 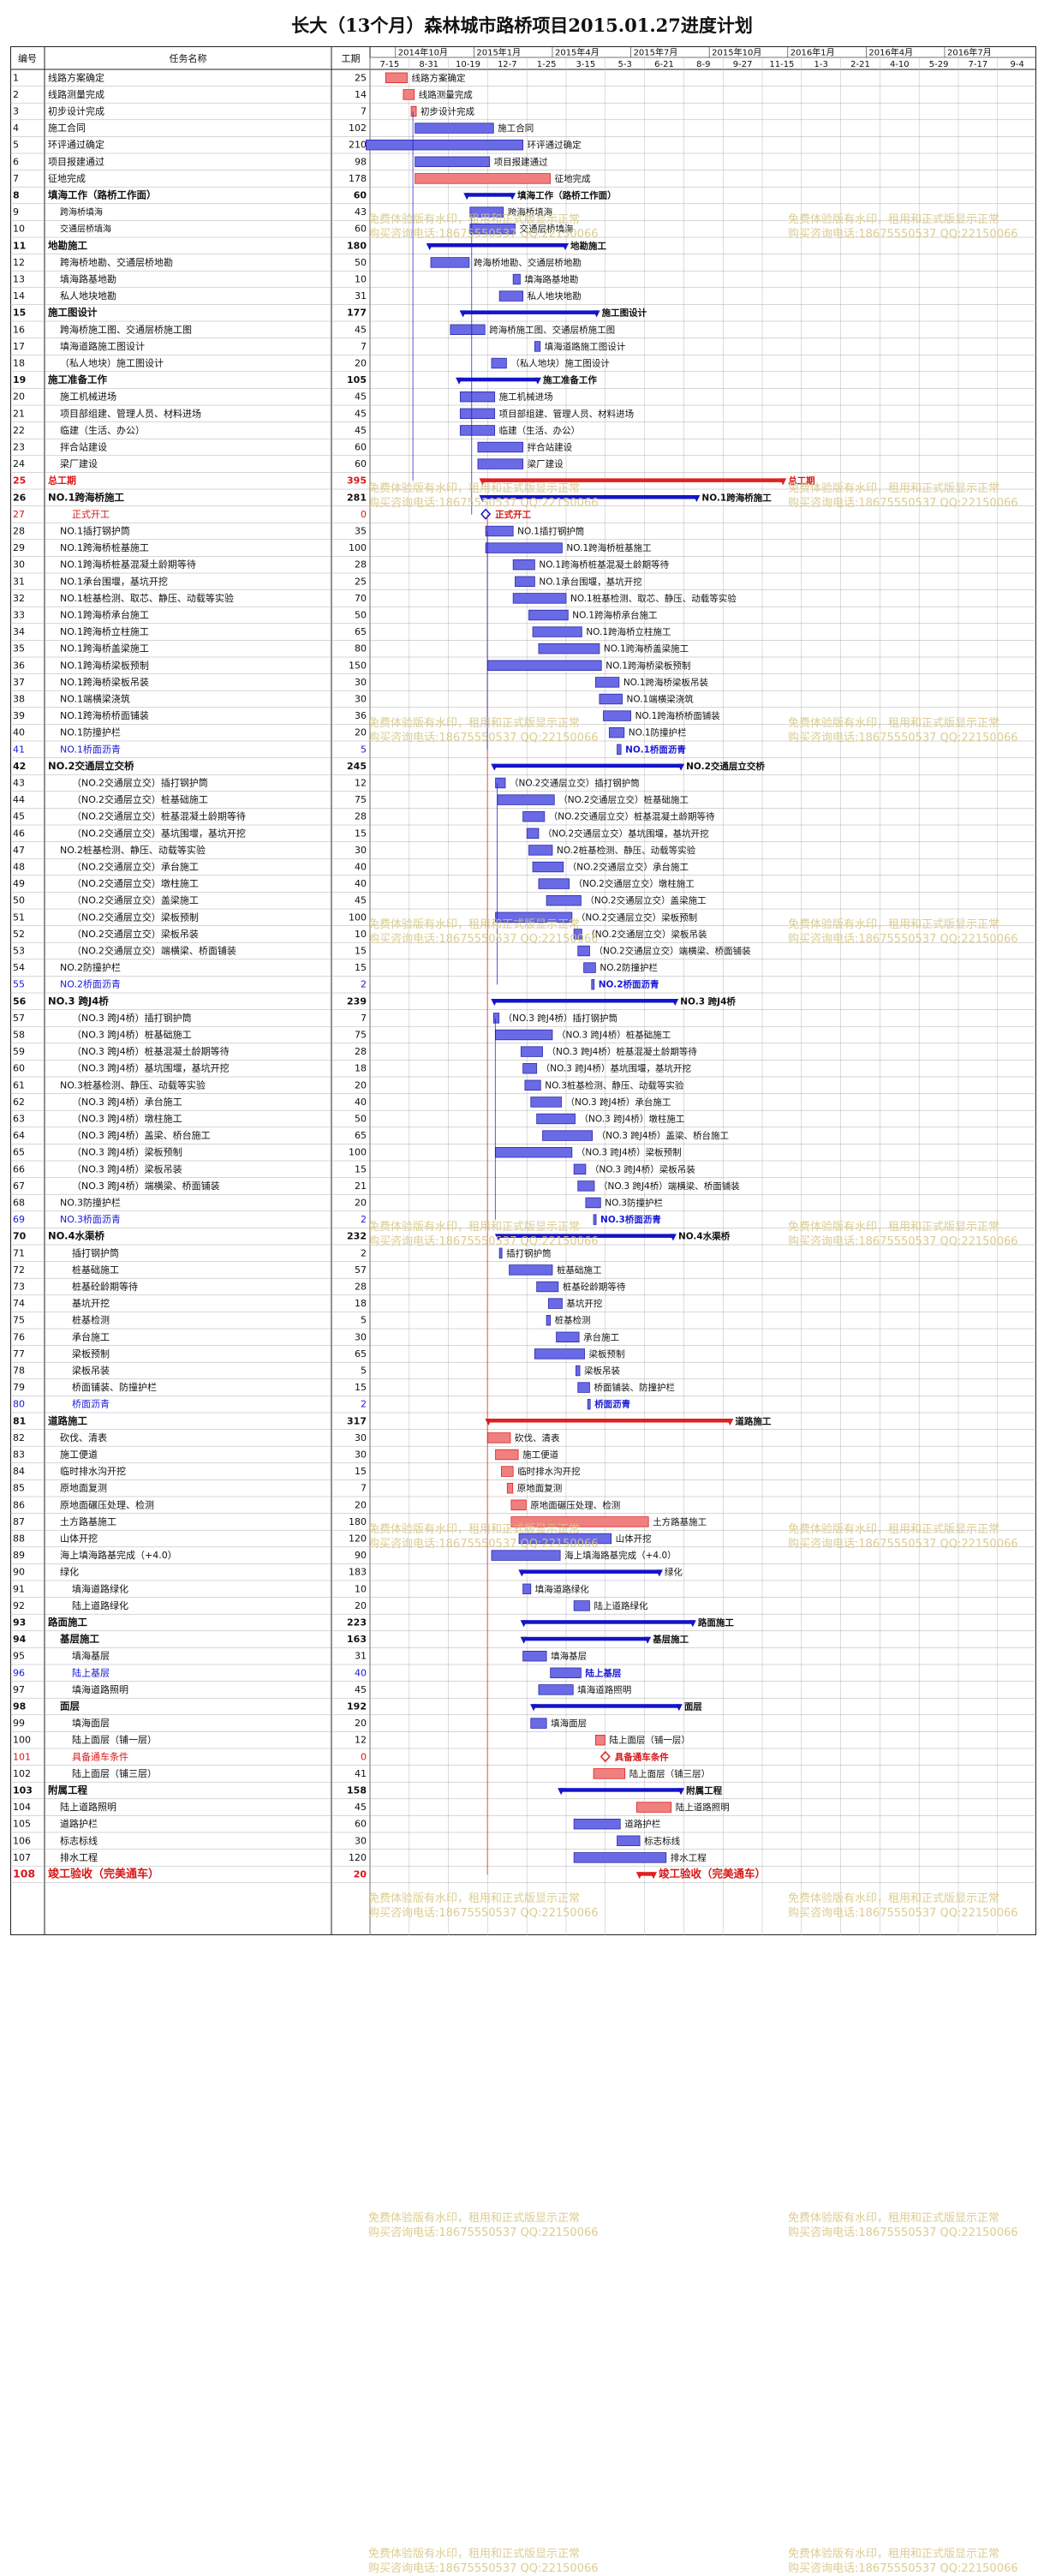 I want to click on task-duration: 2, so click(x=364, y=985).